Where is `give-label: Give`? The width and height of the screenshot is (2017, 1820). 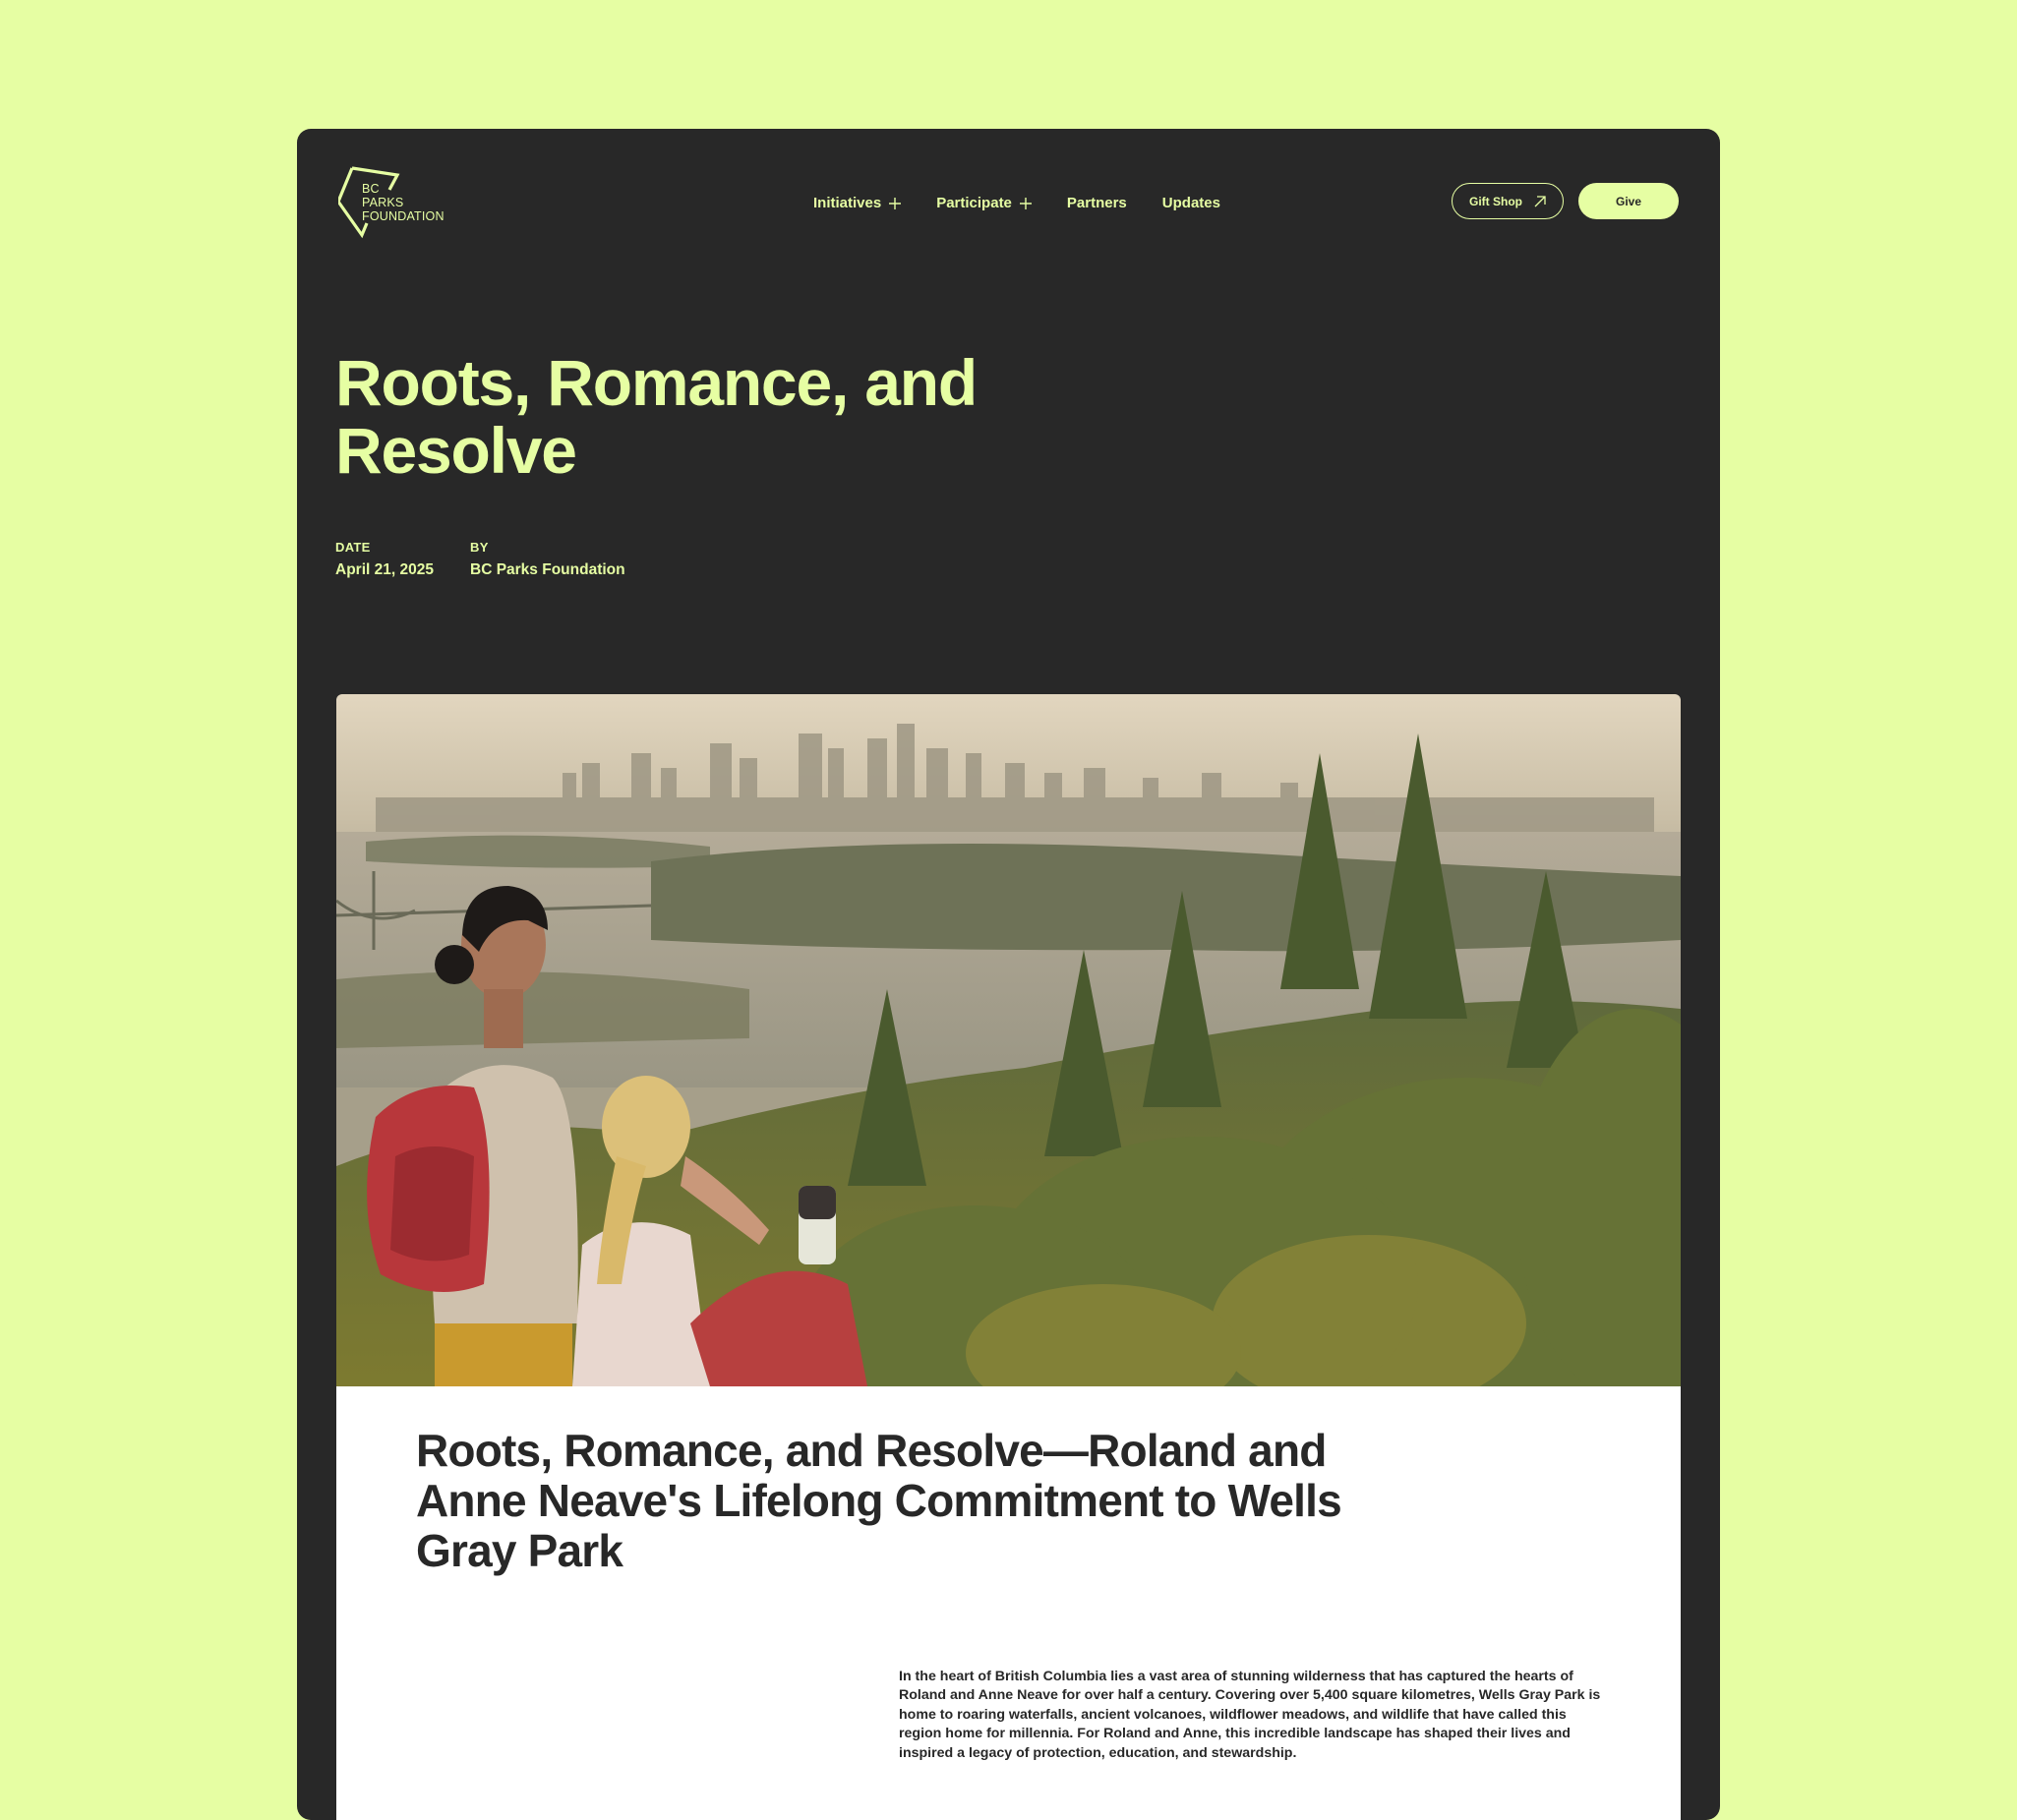
give-label: Give is located at coordinates (1628, 201).